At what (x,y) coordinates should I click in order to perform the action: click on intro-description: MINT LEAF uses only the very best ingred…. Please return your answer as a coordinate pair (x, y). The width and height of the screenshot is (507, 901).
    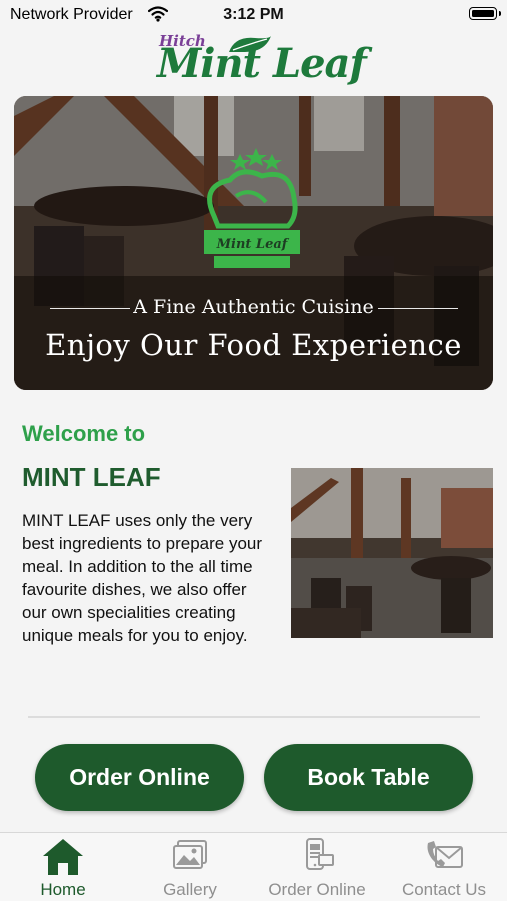
    Looking at the image, I should click on (142, 578).